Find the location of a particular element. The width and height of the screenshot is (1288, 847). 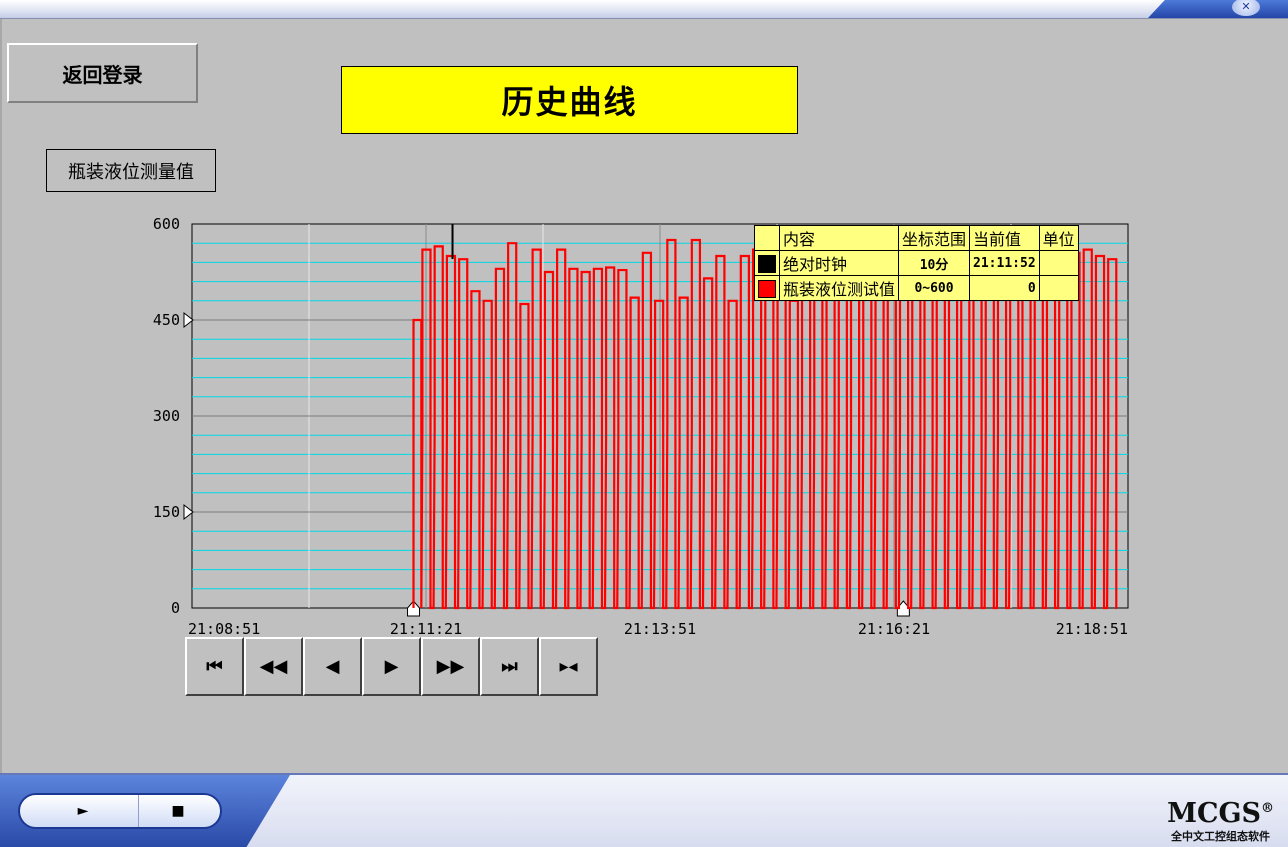

fast-back-icon: ◀◀ is located at coordinates (273, 666).